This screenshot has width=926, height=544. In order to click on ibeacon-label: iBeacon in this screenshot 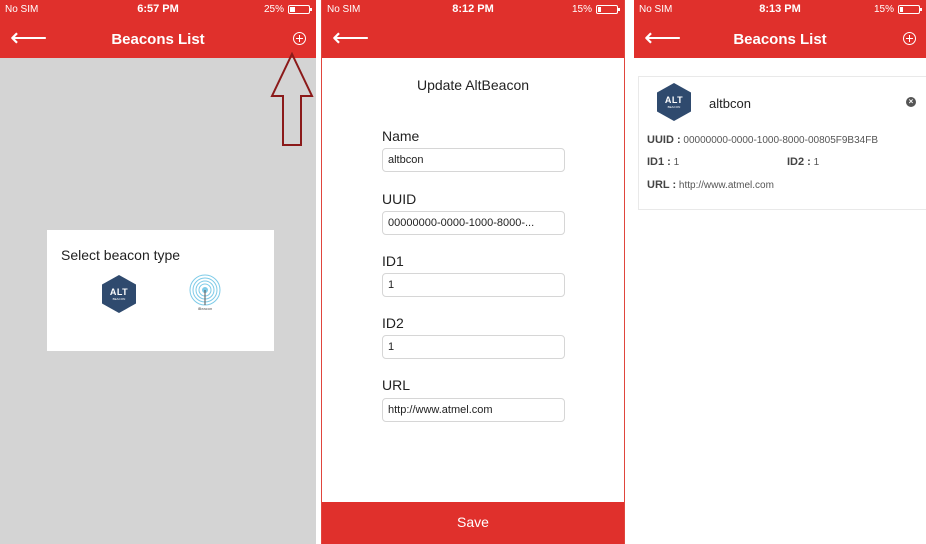, I will do `click(205, 308)`.